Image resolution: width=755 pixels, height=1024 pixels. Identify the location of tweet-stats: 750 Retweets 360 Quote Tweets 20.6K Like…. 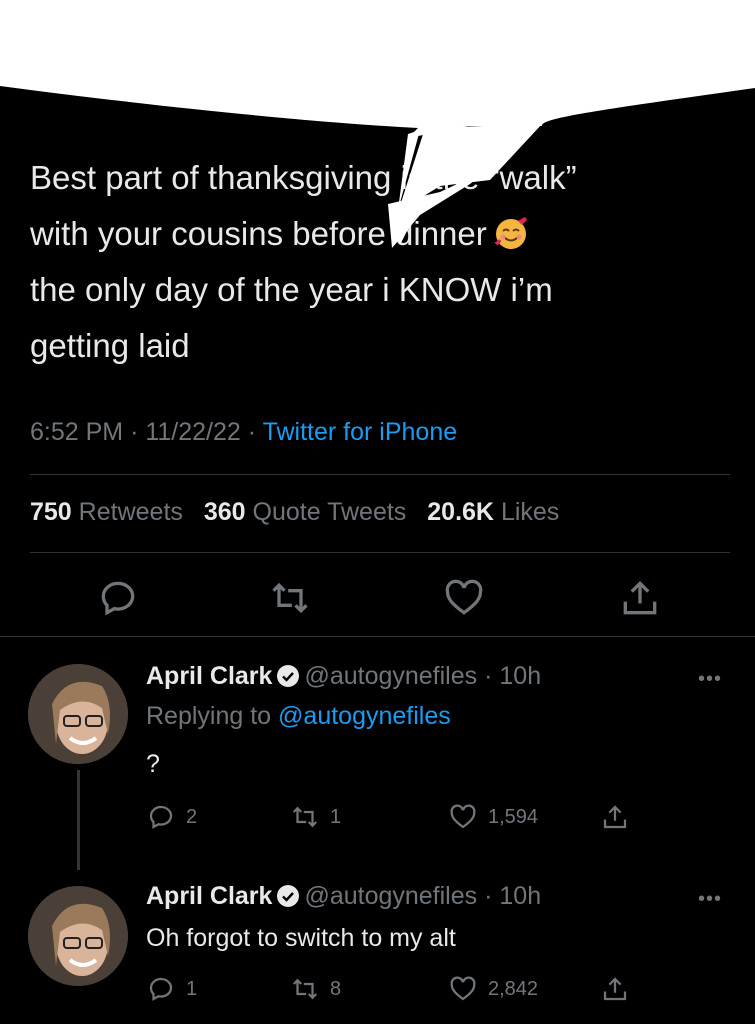
(301, 512).